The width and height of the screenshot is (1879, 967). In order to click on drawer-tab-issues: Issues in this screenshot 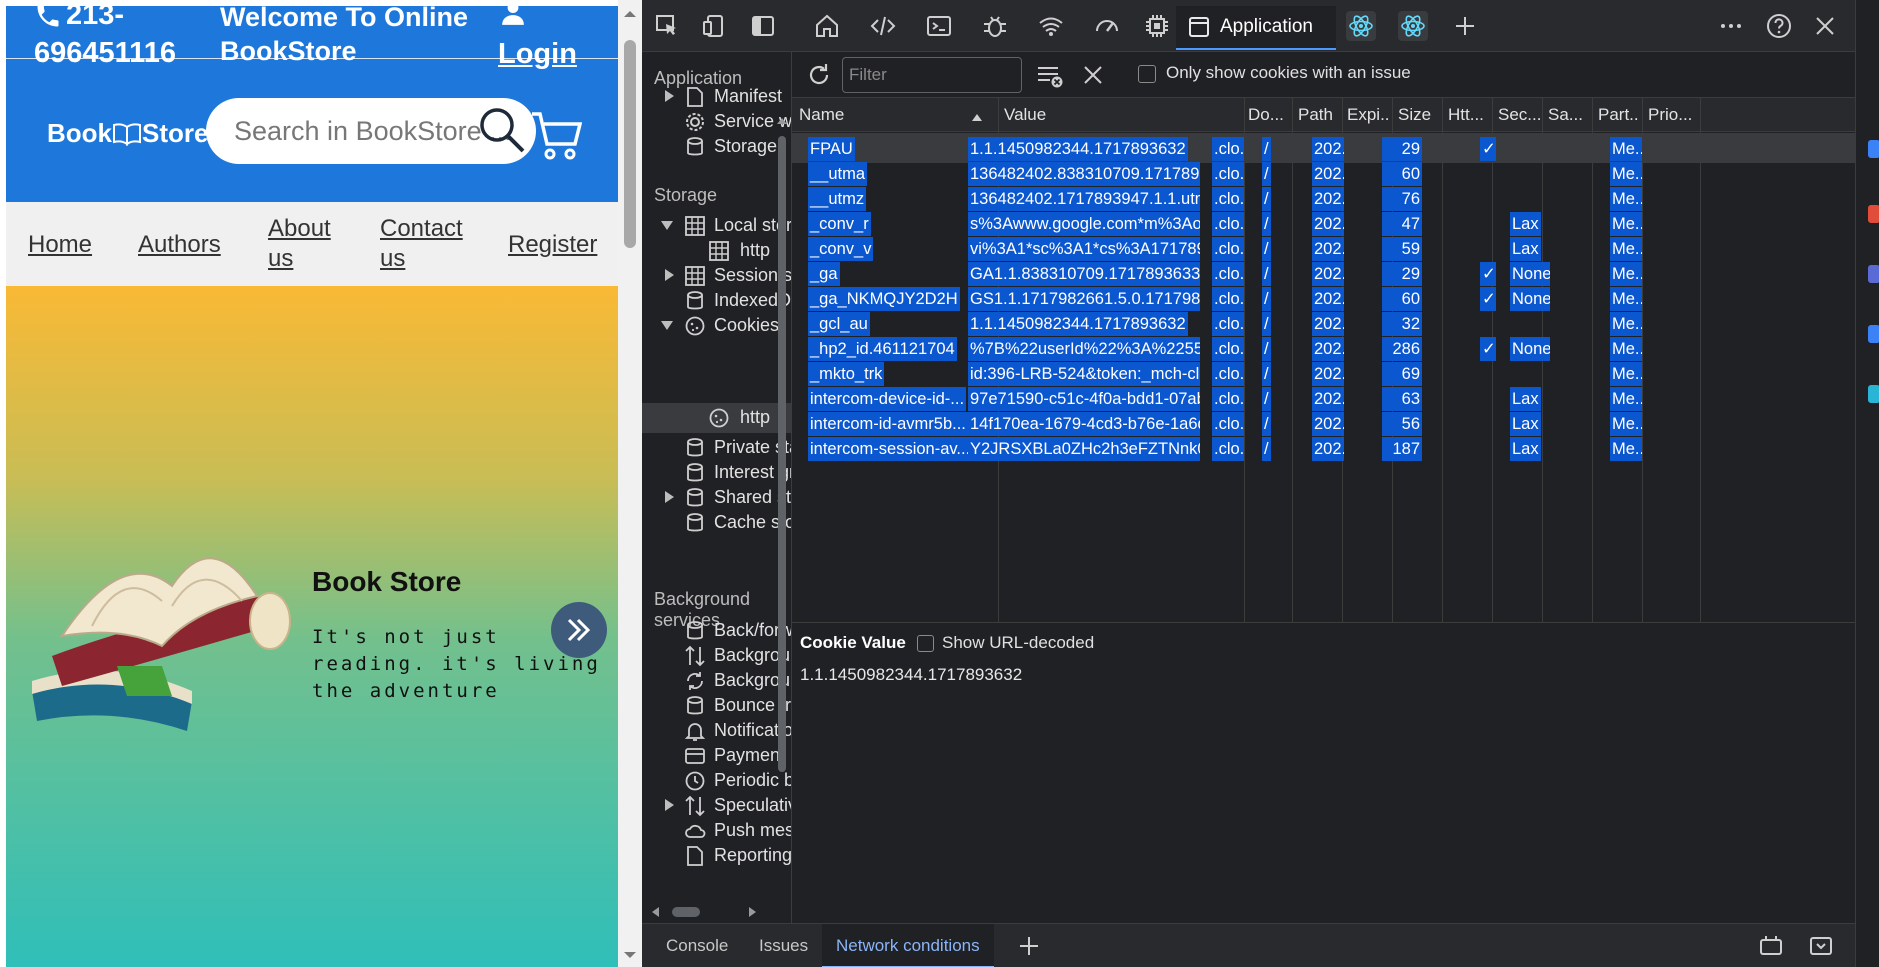, I will do `click(783, 946)`.